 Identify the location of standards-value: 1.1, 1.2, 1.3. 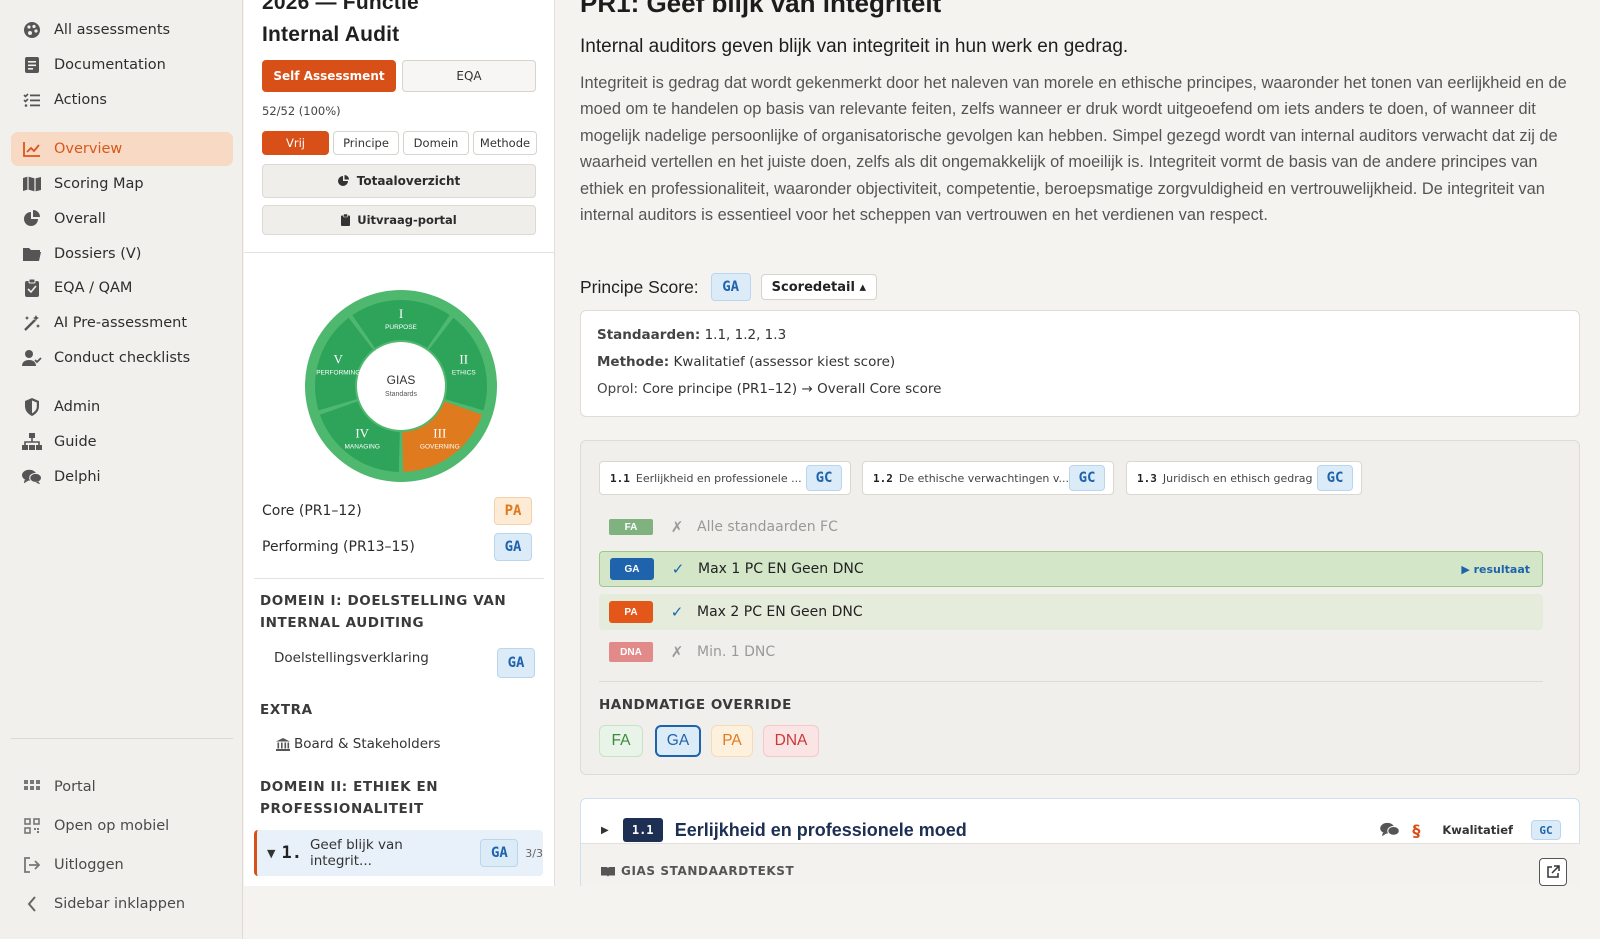
(745, 335).